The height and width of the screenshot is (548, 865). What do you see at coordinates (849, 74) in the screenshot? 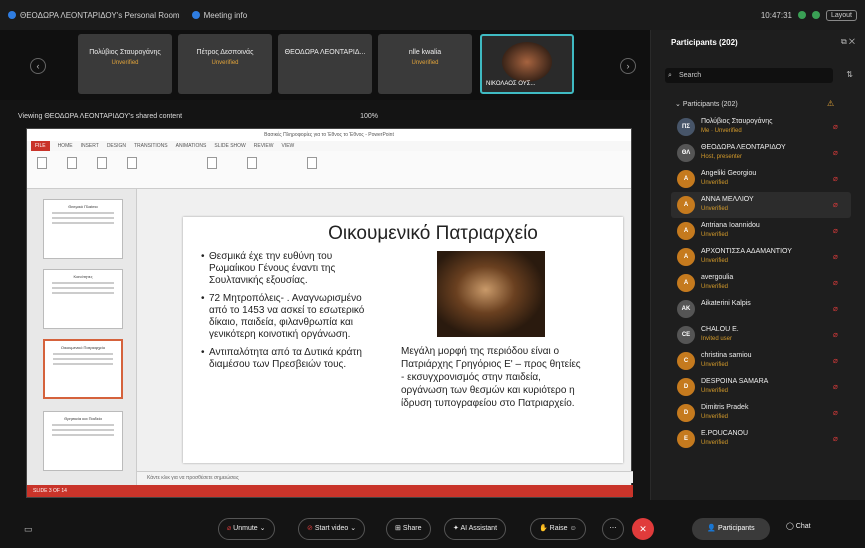
I see `filter-icon: ⇅` at bounding box center [849, 74].